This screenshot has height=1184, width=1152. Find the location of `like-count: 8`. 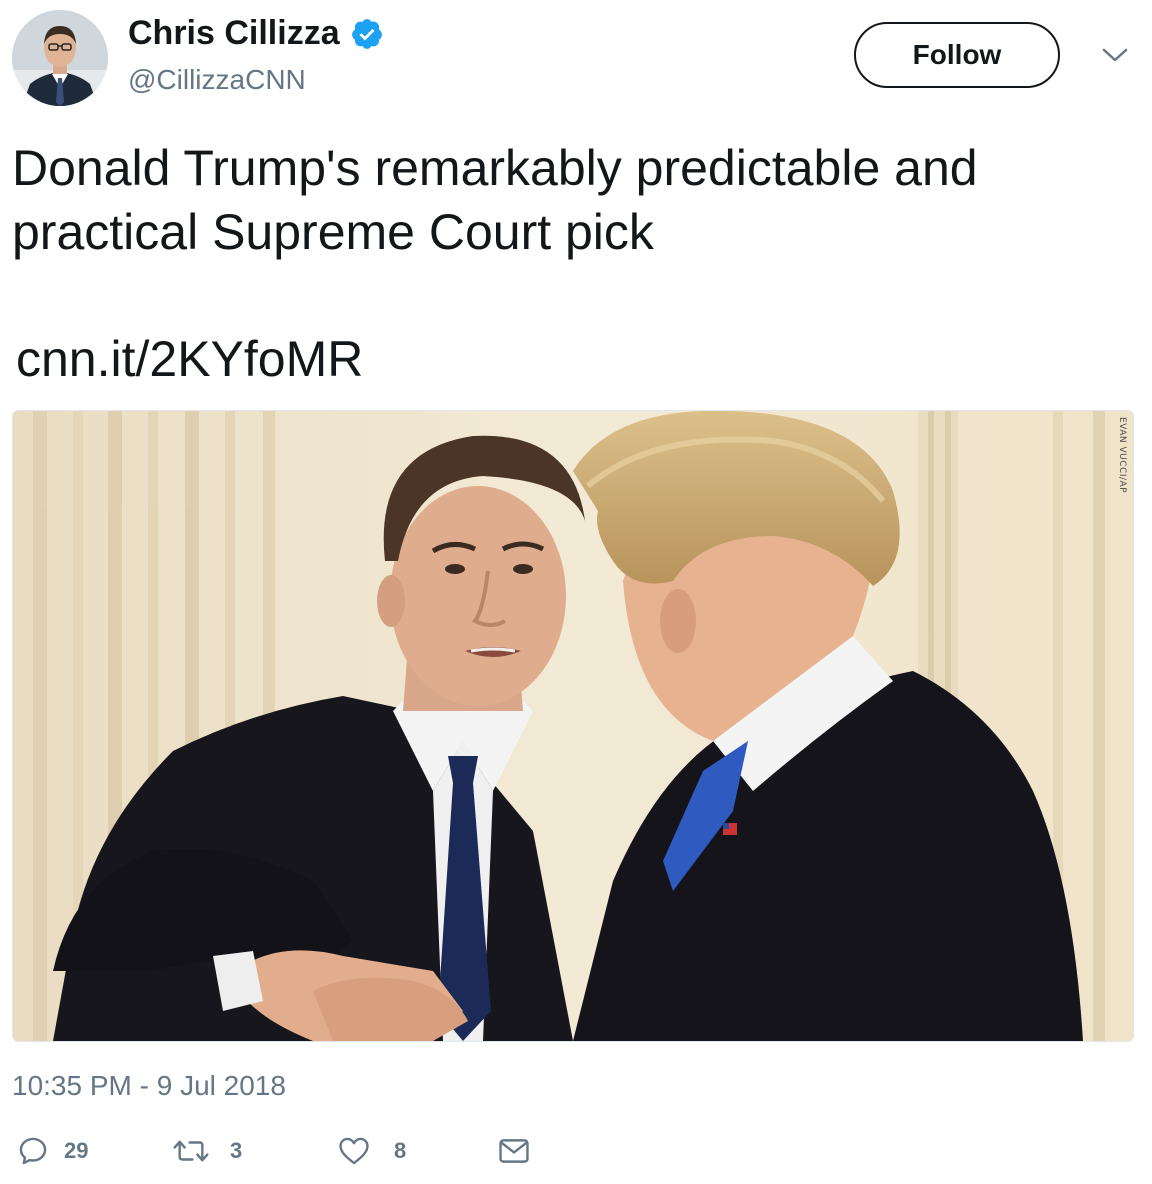

like-count: 8 is located at coordinates (400, 1150).